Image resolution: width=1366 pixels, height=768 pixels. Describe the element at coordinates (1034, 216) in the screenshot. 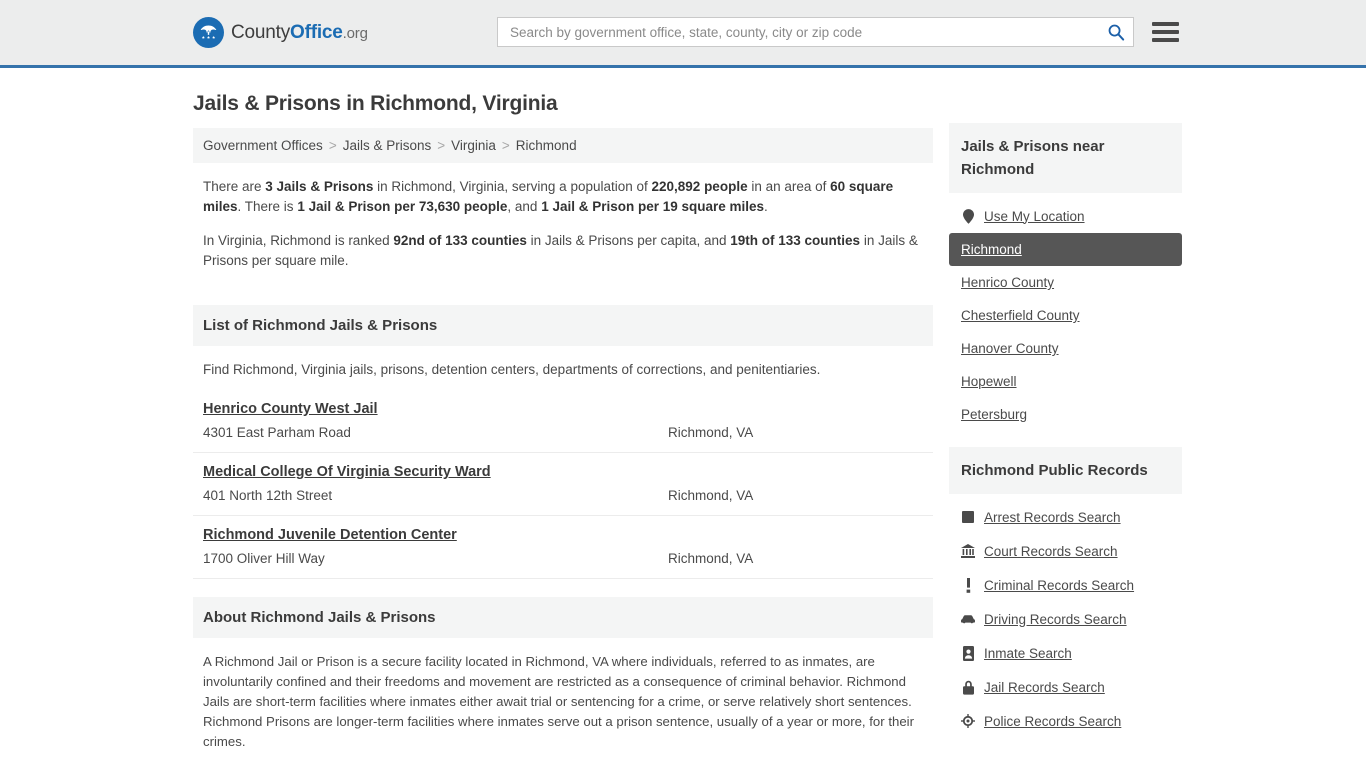

I see `sidebar-item-label: Use My Location` at that location.